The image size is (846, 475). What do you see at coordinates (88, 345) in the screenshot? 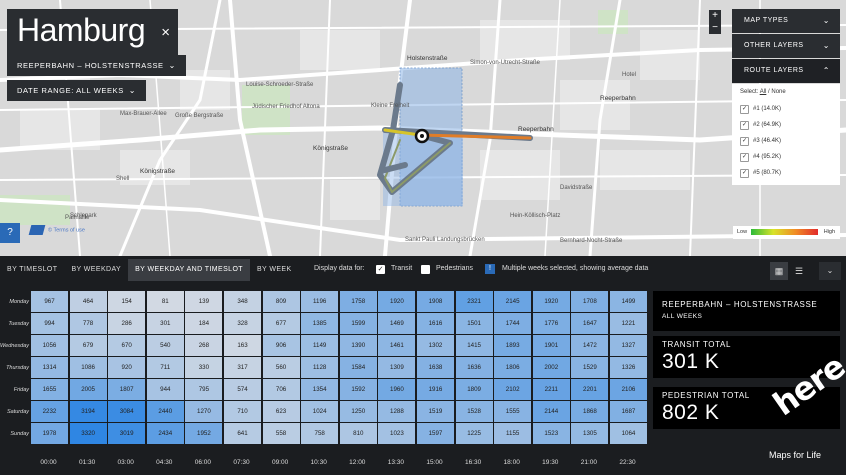
I see `heatmap-cell: 679` at bounding box center [88, 345].